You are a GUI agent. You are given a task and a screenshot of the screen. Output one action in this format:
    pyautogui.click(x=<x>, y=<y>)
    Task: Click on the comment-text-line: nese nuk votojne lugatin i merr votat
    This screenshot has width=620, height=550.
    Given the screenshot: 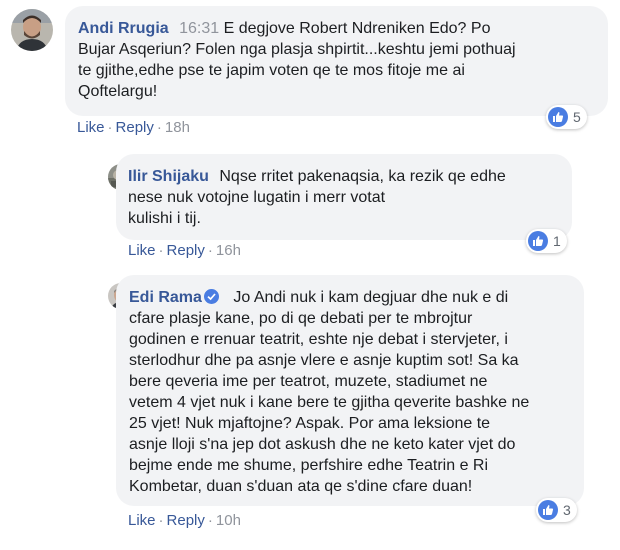 What is the action you would take?
    pyautogui.click(x=257, y=197)
    